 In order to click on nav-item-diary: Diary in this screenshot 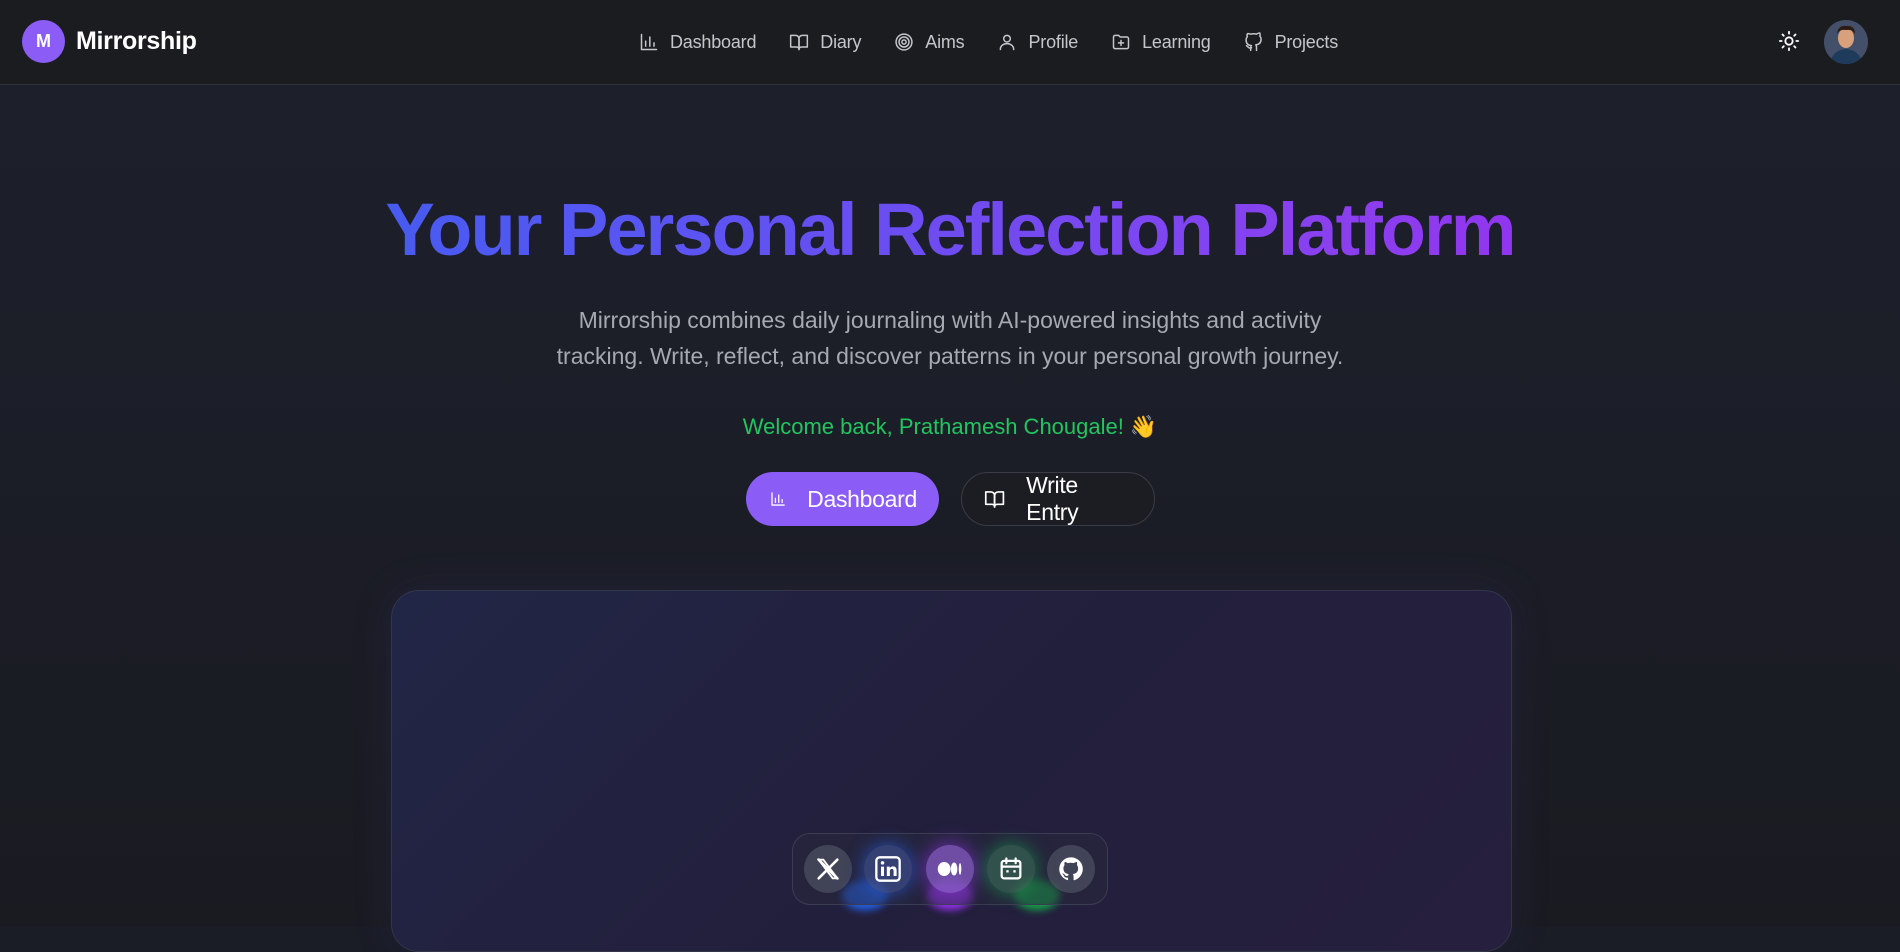, I will do `click(833, 42)`.